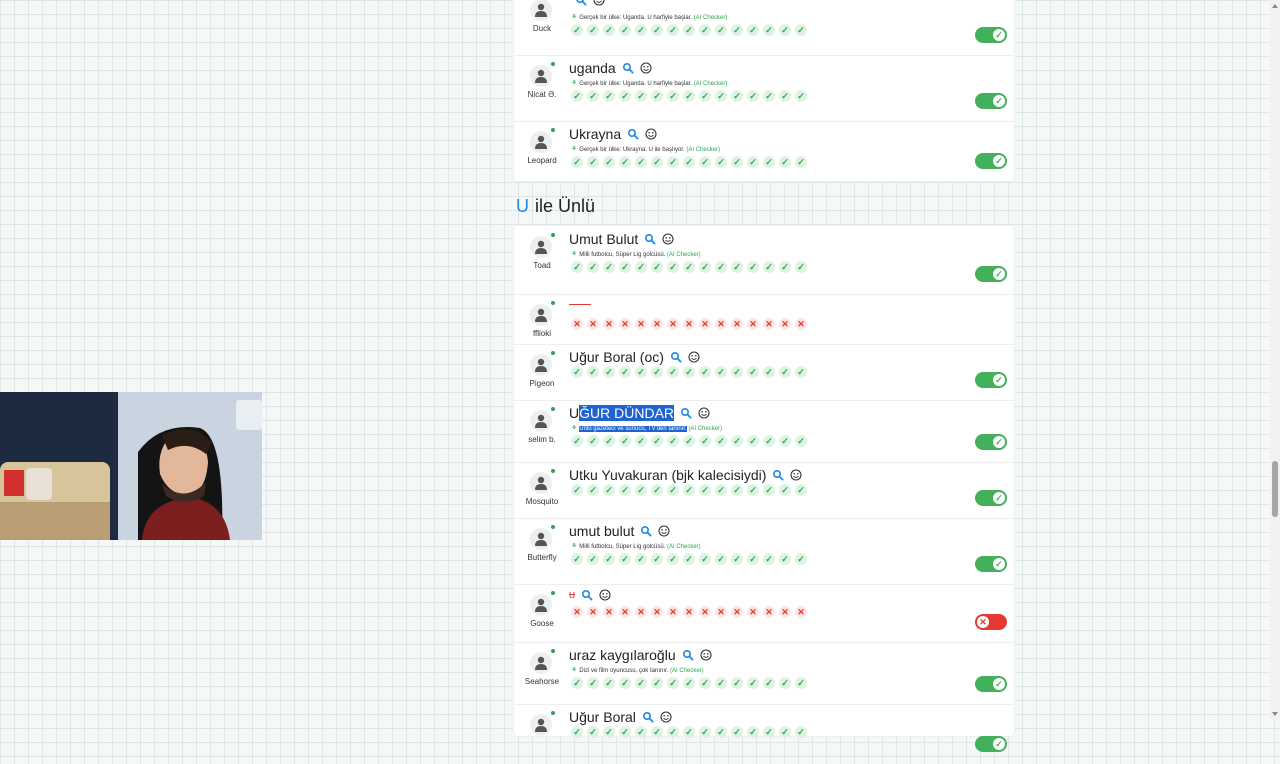 Image resolution: width=1280 pixels, height=764 pixels. Describe the element at coordinates (1275, 714) in the screenshot. I see `scroll-down-icon` at that location.